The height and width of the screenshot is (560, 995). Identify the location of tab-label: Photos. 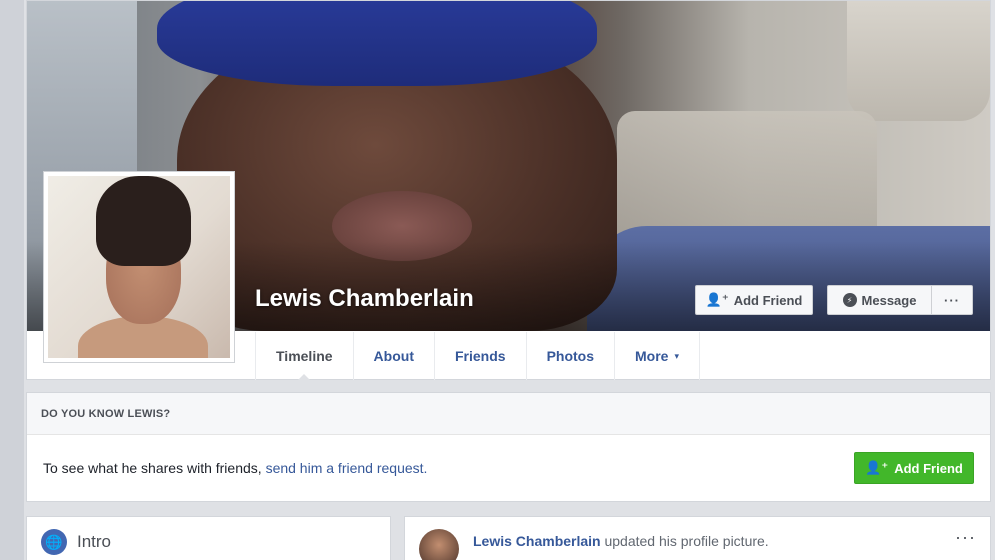
(570, 356).